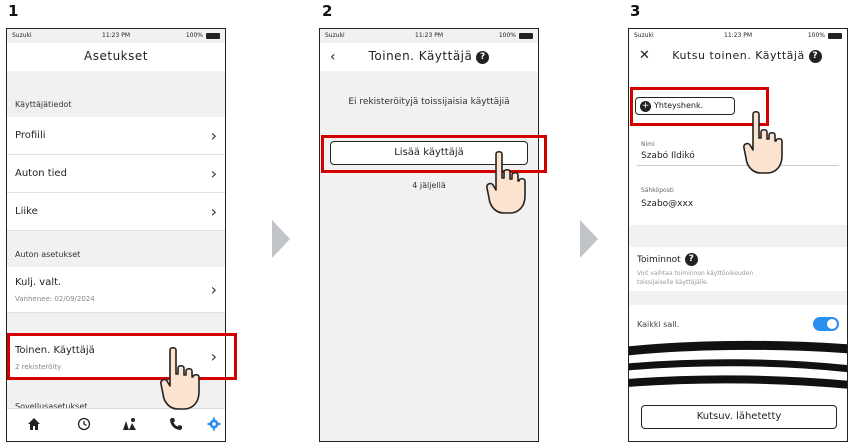  I want to click on name-label: Nimi, so click(648, 144).